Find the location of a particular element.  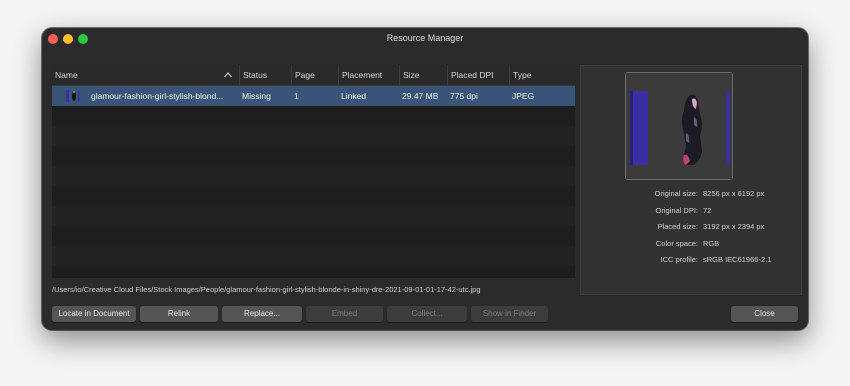

show-in-finder-button: Show in Finder is located at coordinates (509, 314).